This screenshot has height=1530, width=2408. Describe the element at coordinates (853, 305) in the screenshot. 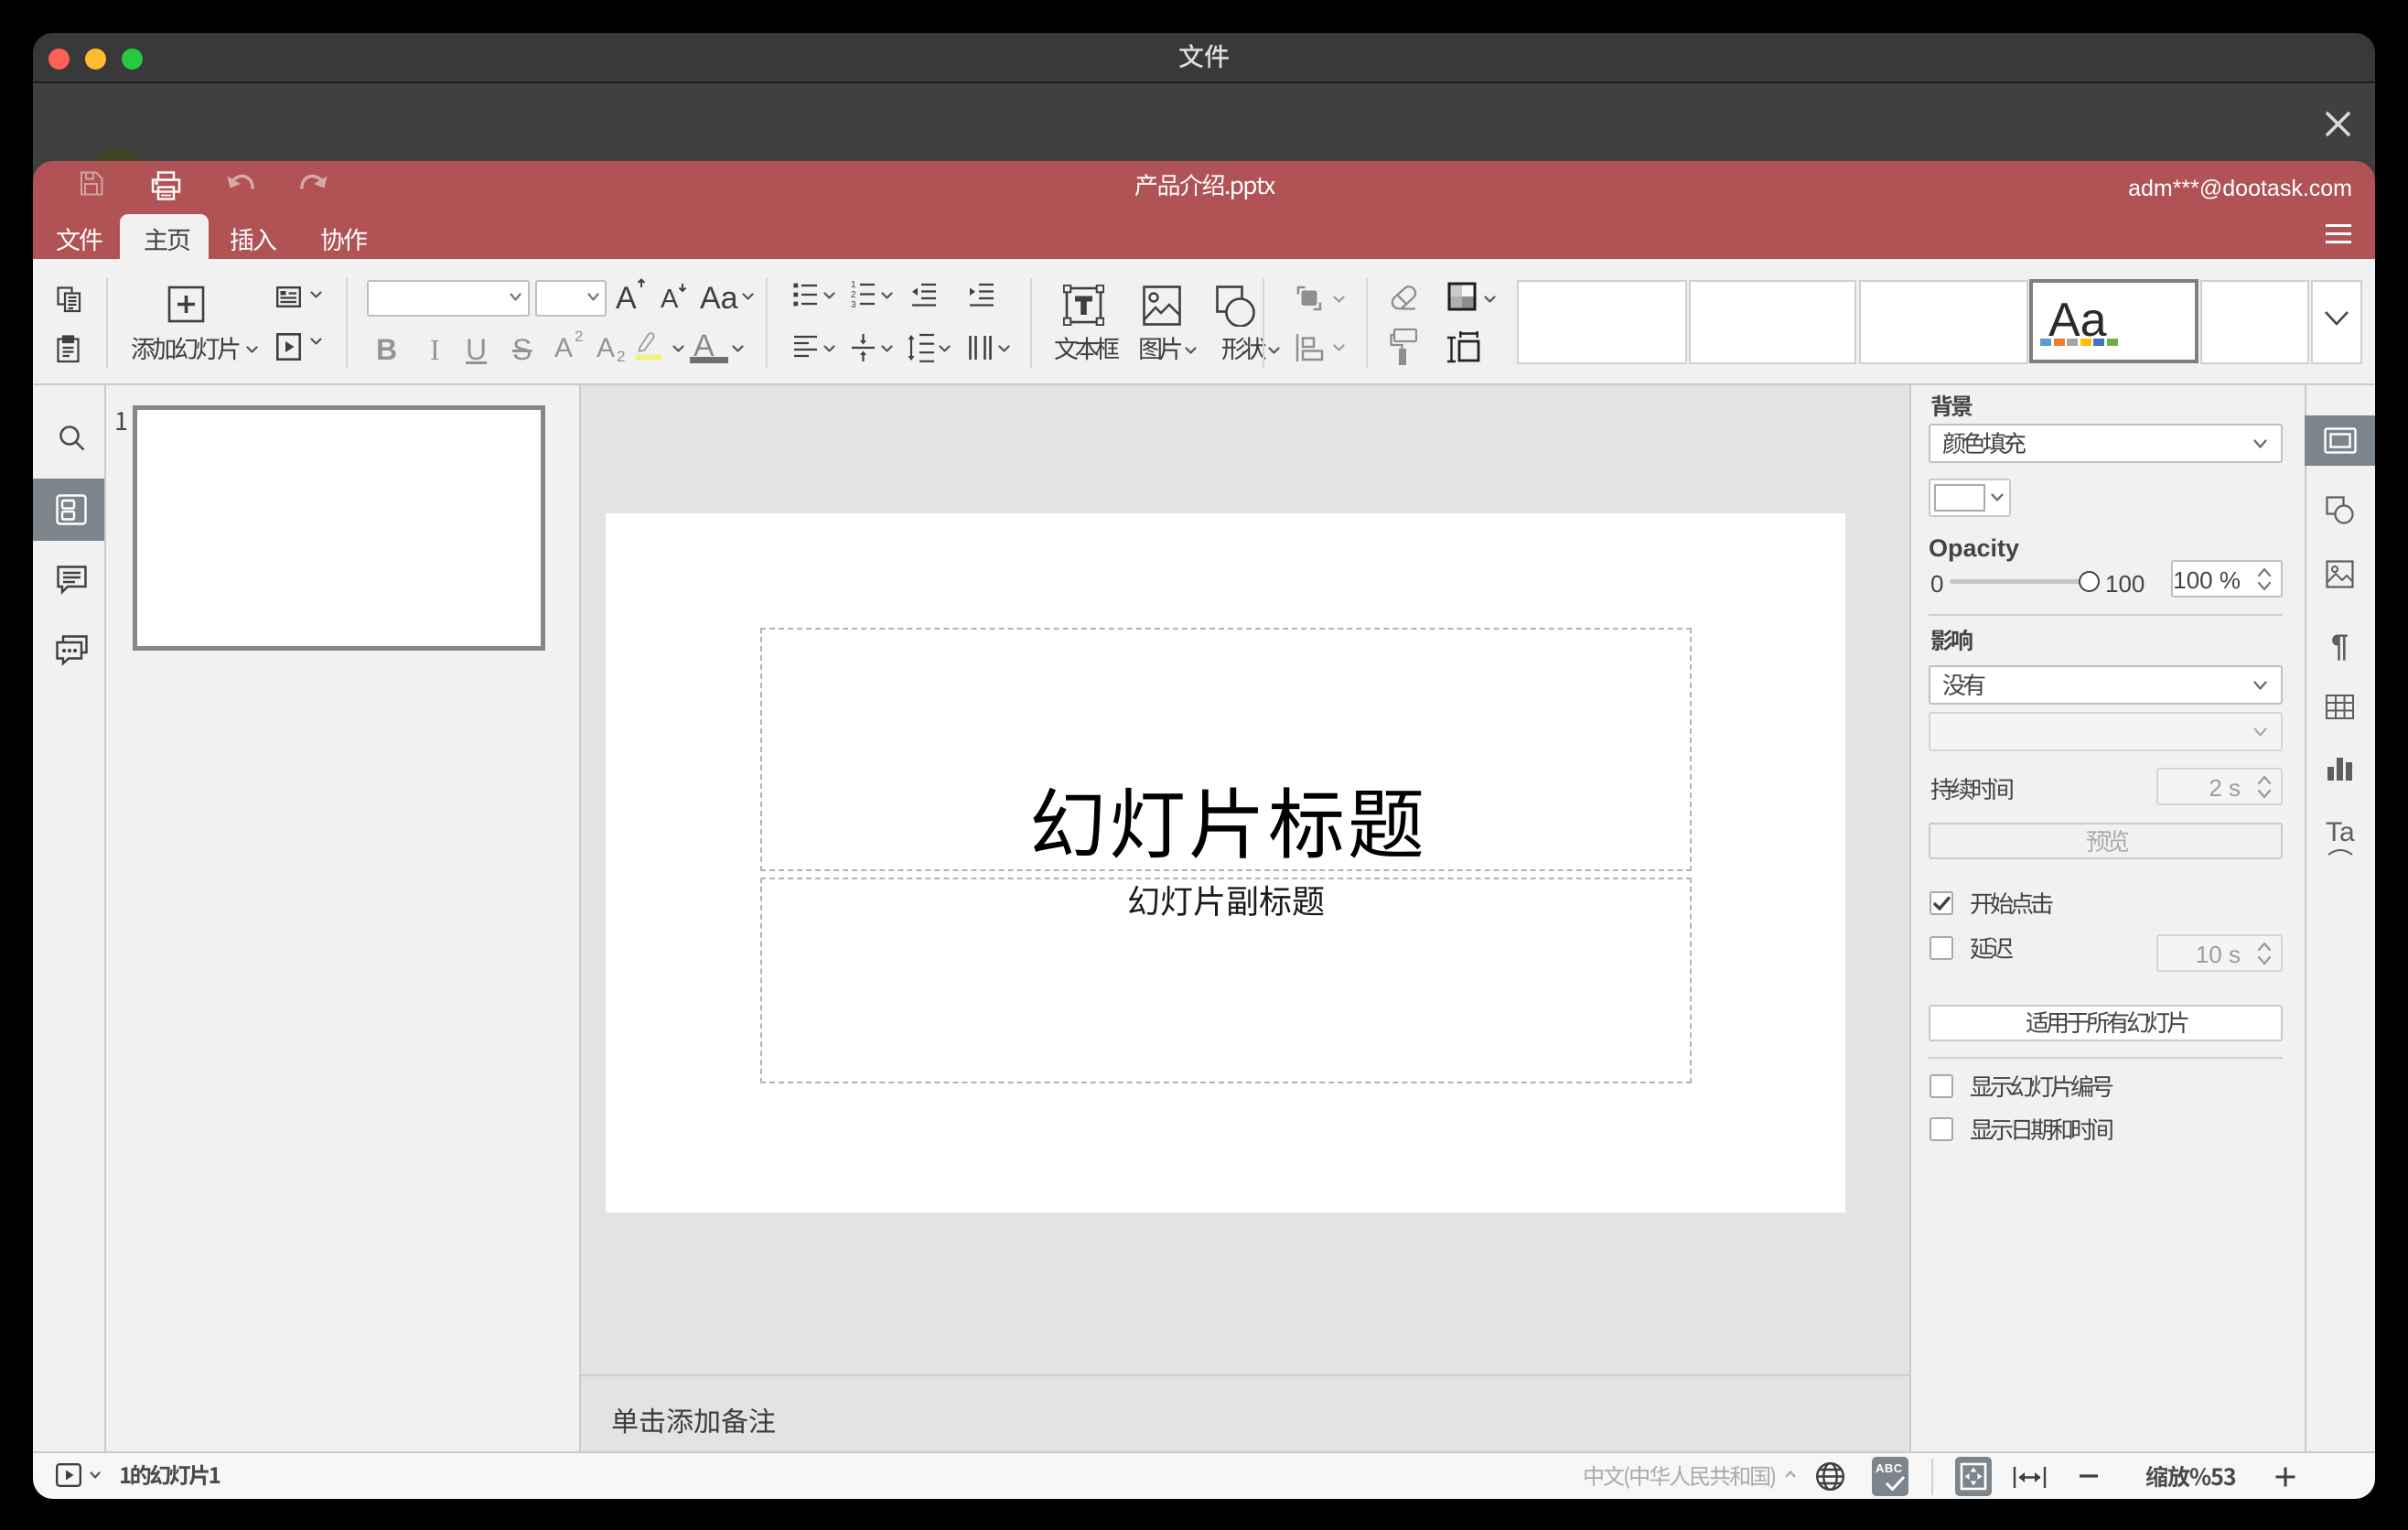

I see `svg-text: 3` at that location.